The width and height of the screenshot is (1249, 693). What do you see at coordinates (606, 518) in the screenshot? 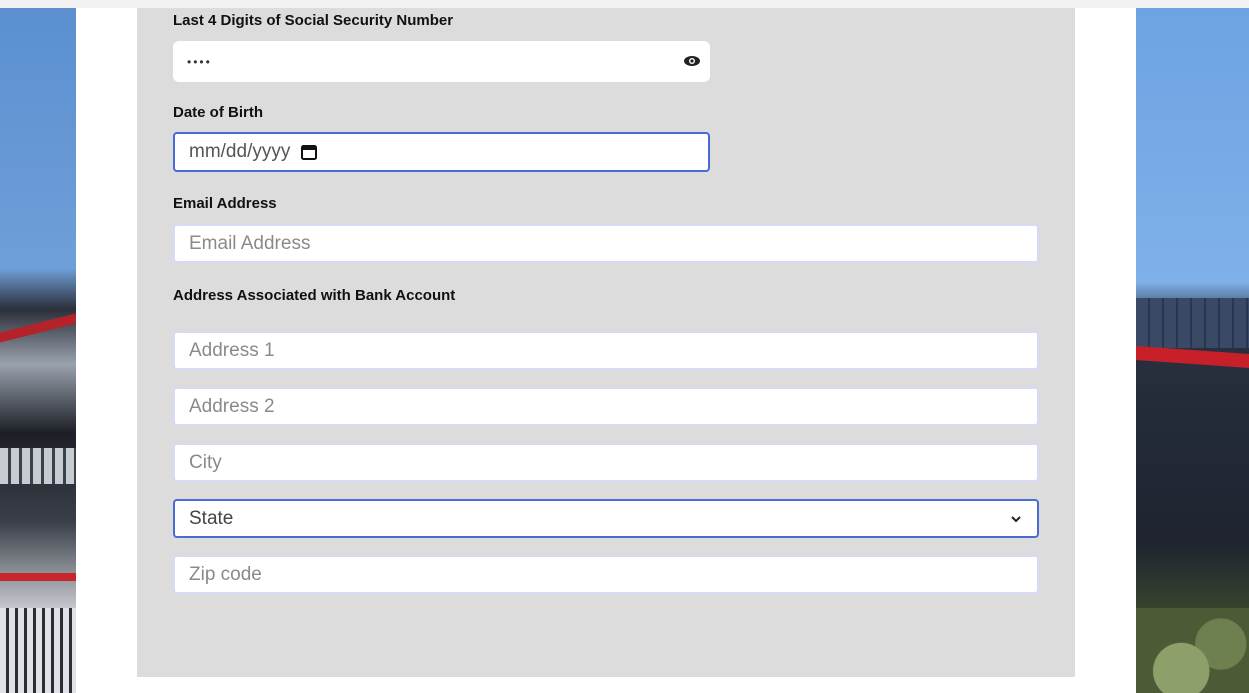
I see `state-select: State` at bounding box center [606, 518].